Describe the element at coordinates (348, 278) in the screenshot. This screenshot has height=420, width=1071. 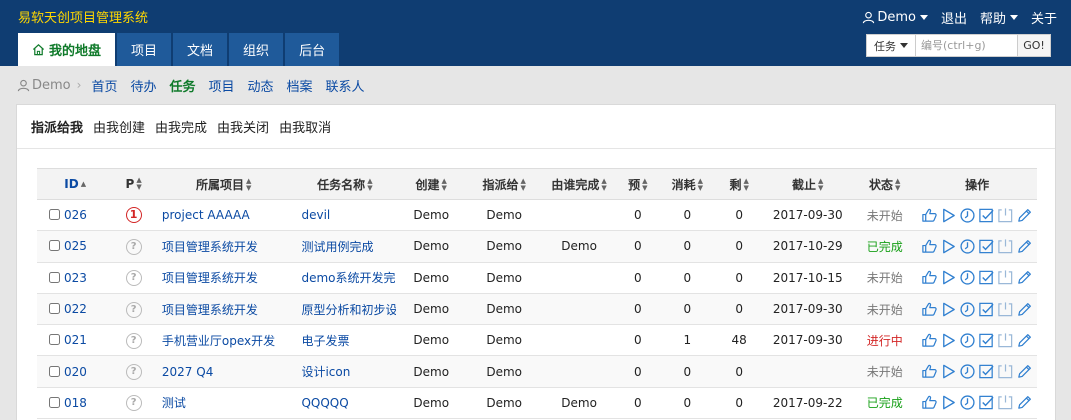
I see `task-name-link: demo系统开发完成` at that location.